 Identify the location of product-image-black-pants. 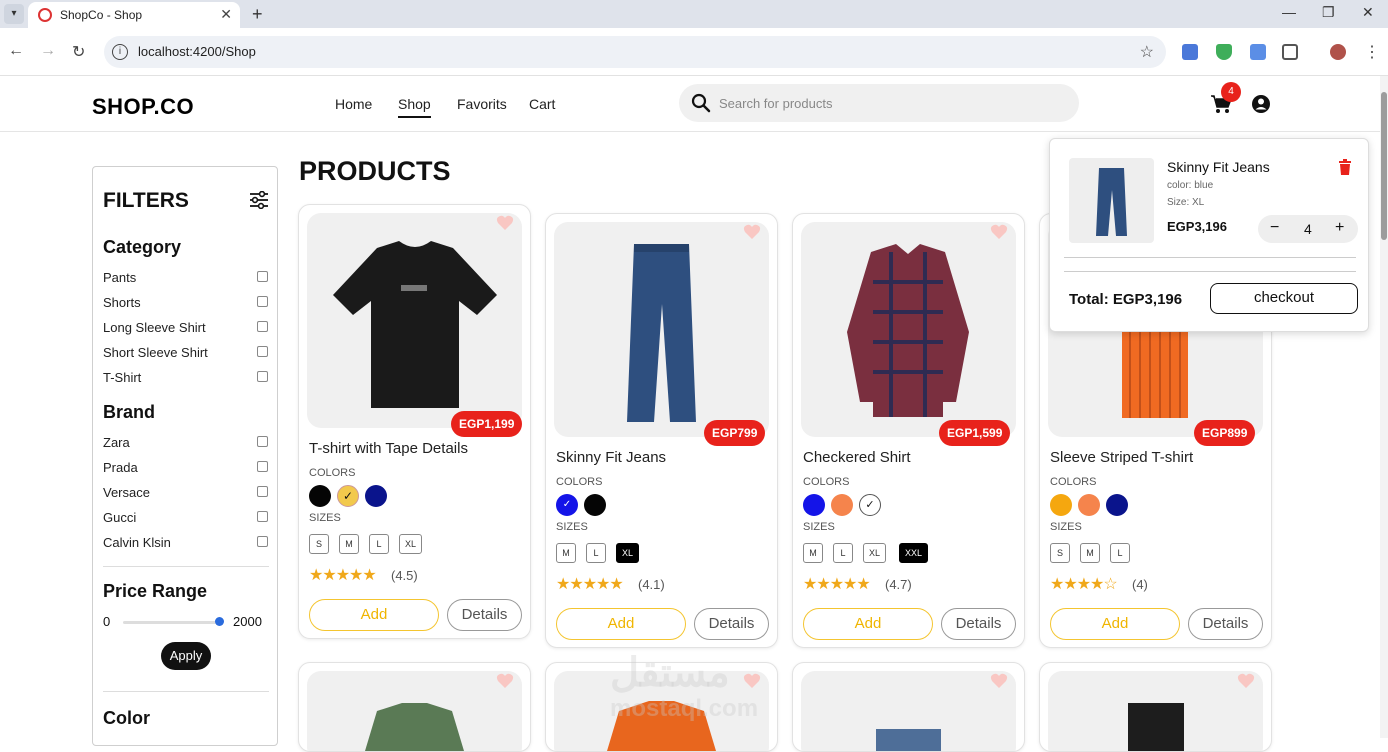
(1155, 711).